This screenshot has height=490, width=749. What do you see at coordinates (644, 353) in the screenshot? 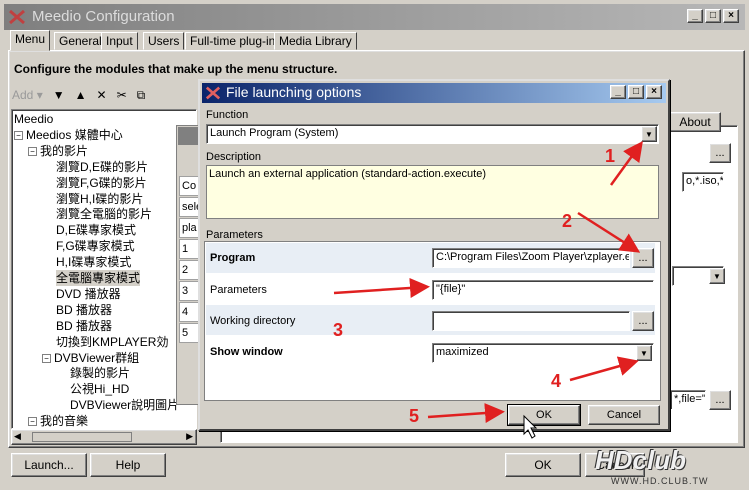
I see `show-window-dropdown-arrow-icon: ▼` at bounding box center [644, 353].